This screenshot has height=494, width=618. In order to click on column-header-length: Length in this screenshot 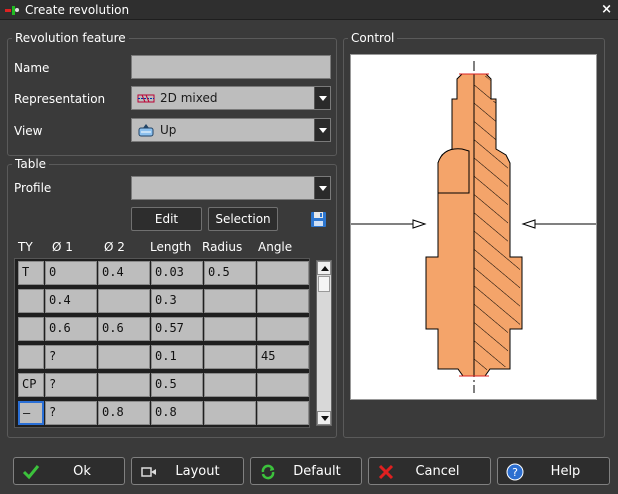, I will do `click(171, 247)`.